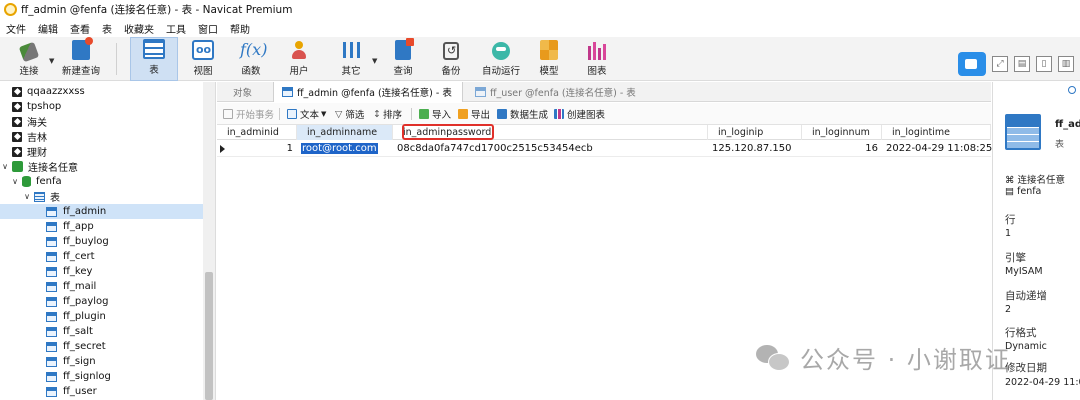 The height and width of the screenshot is (400, 1080). What do you see at coordinates (84, 316) in the screenshot?
I see `tree-item-label: ff_plugin` at bounding box center [84, 316].